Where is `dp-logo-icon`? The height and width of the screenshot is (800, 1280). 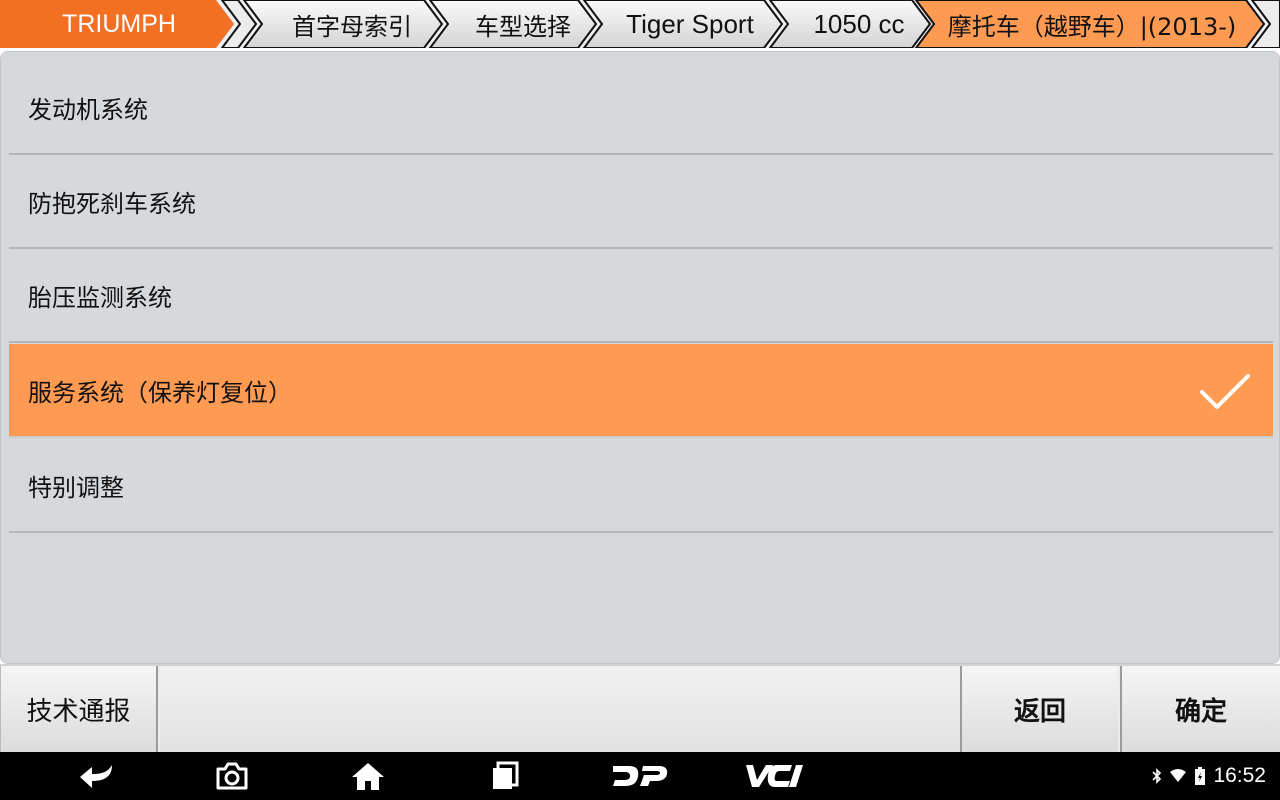
dp-logo-icon is located at coordinates (640, 776).